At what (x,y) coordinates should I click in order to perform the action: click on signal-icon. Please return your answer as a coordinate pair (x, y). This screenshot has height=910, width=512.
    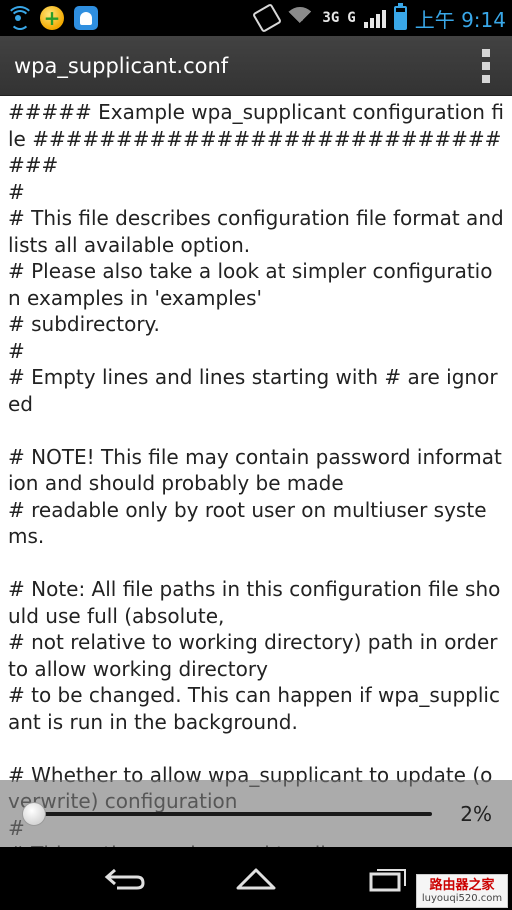
    Looking at the image, I should click on (374, 18).